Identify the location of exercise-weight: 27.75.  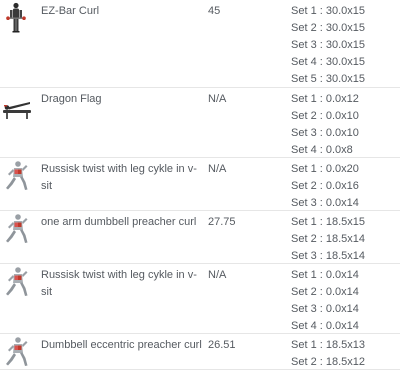
(222, 222).